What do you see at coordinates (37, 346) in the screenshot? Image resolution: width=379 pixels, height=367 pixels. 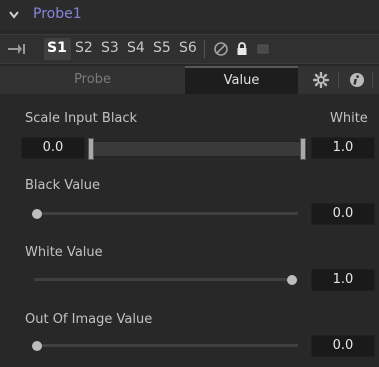 I see `out-of-image-slider-handle` at bounding box center [37, 346].